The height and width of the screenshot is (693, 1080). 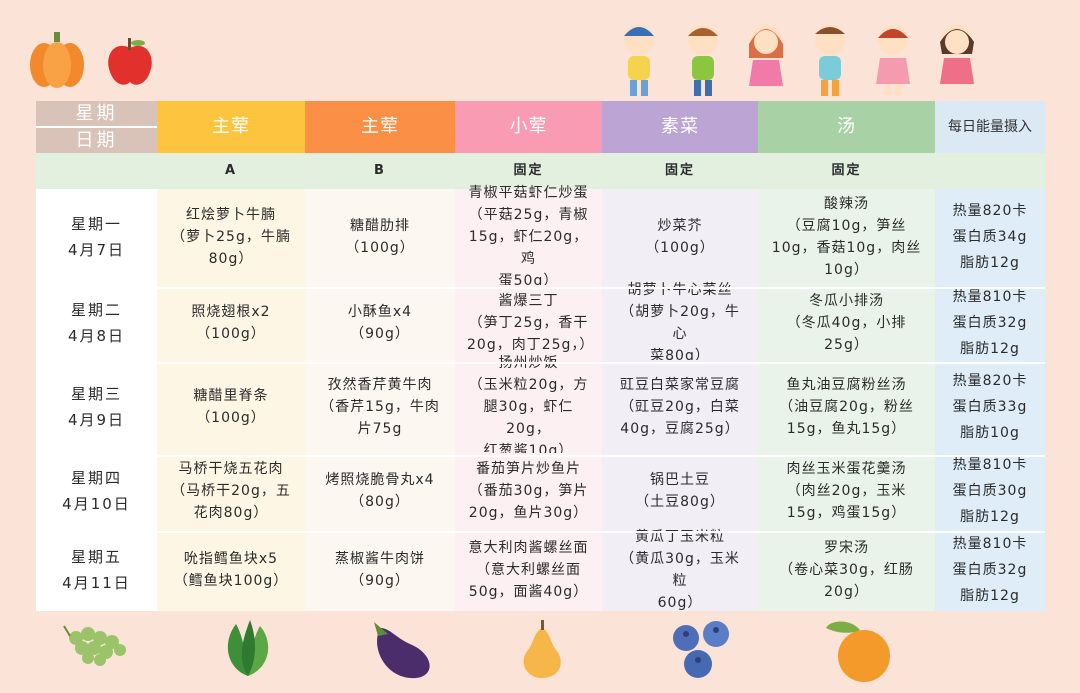 I want to click on menu-cell: 番茄笋片炒鱼片 （番茄30g，笋片 20g，鱼片30g）, so click(x=528, y=491).